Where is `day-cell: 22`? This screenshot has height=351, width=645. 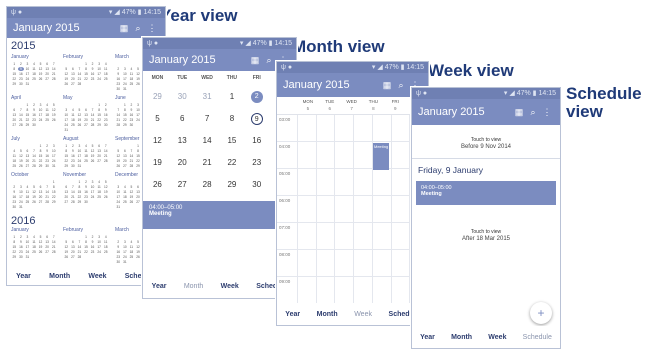 day-cell: 22 is located at coordinates (232, 163).